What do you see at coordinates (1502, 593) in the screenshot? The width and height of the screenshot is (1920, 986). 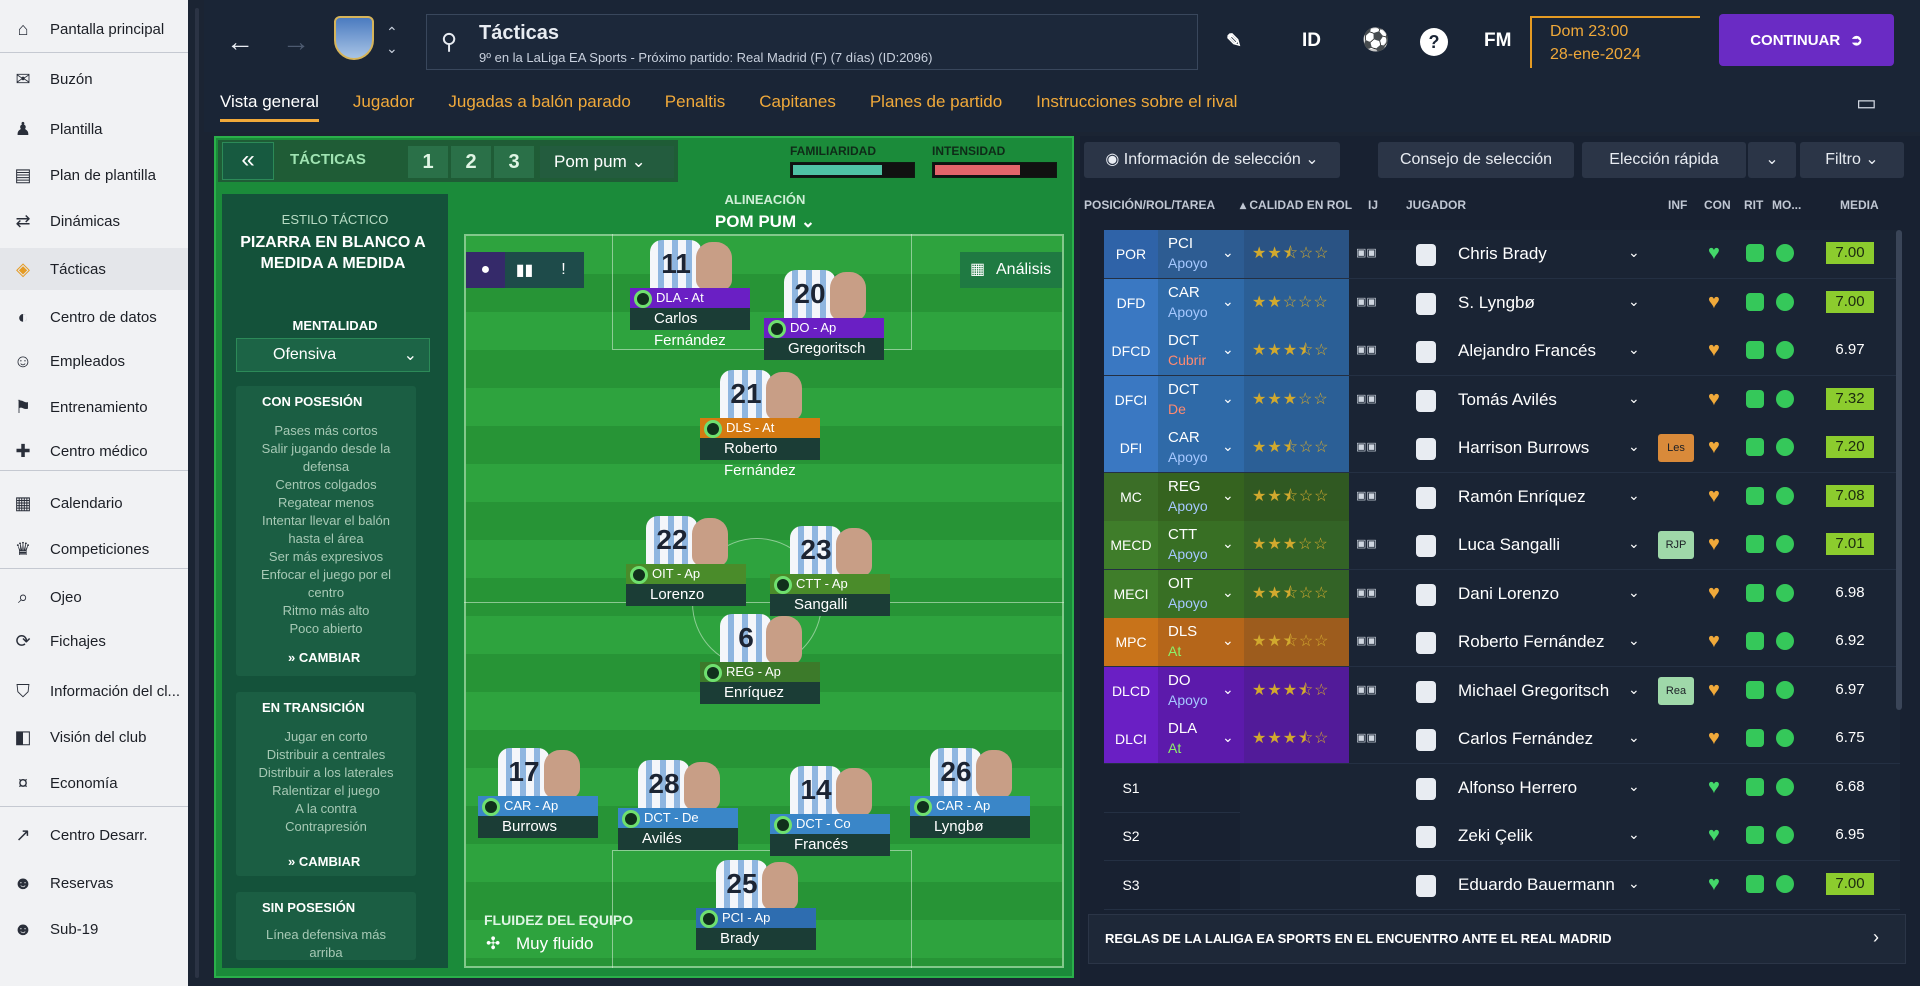 I see `table-row: MECI OIT Apoyo ⌄ ★★⯪☆☆ ▣▣ Dani Lorenzo ⌄ ♥ 6.98` at bounding box center [1502, 593].